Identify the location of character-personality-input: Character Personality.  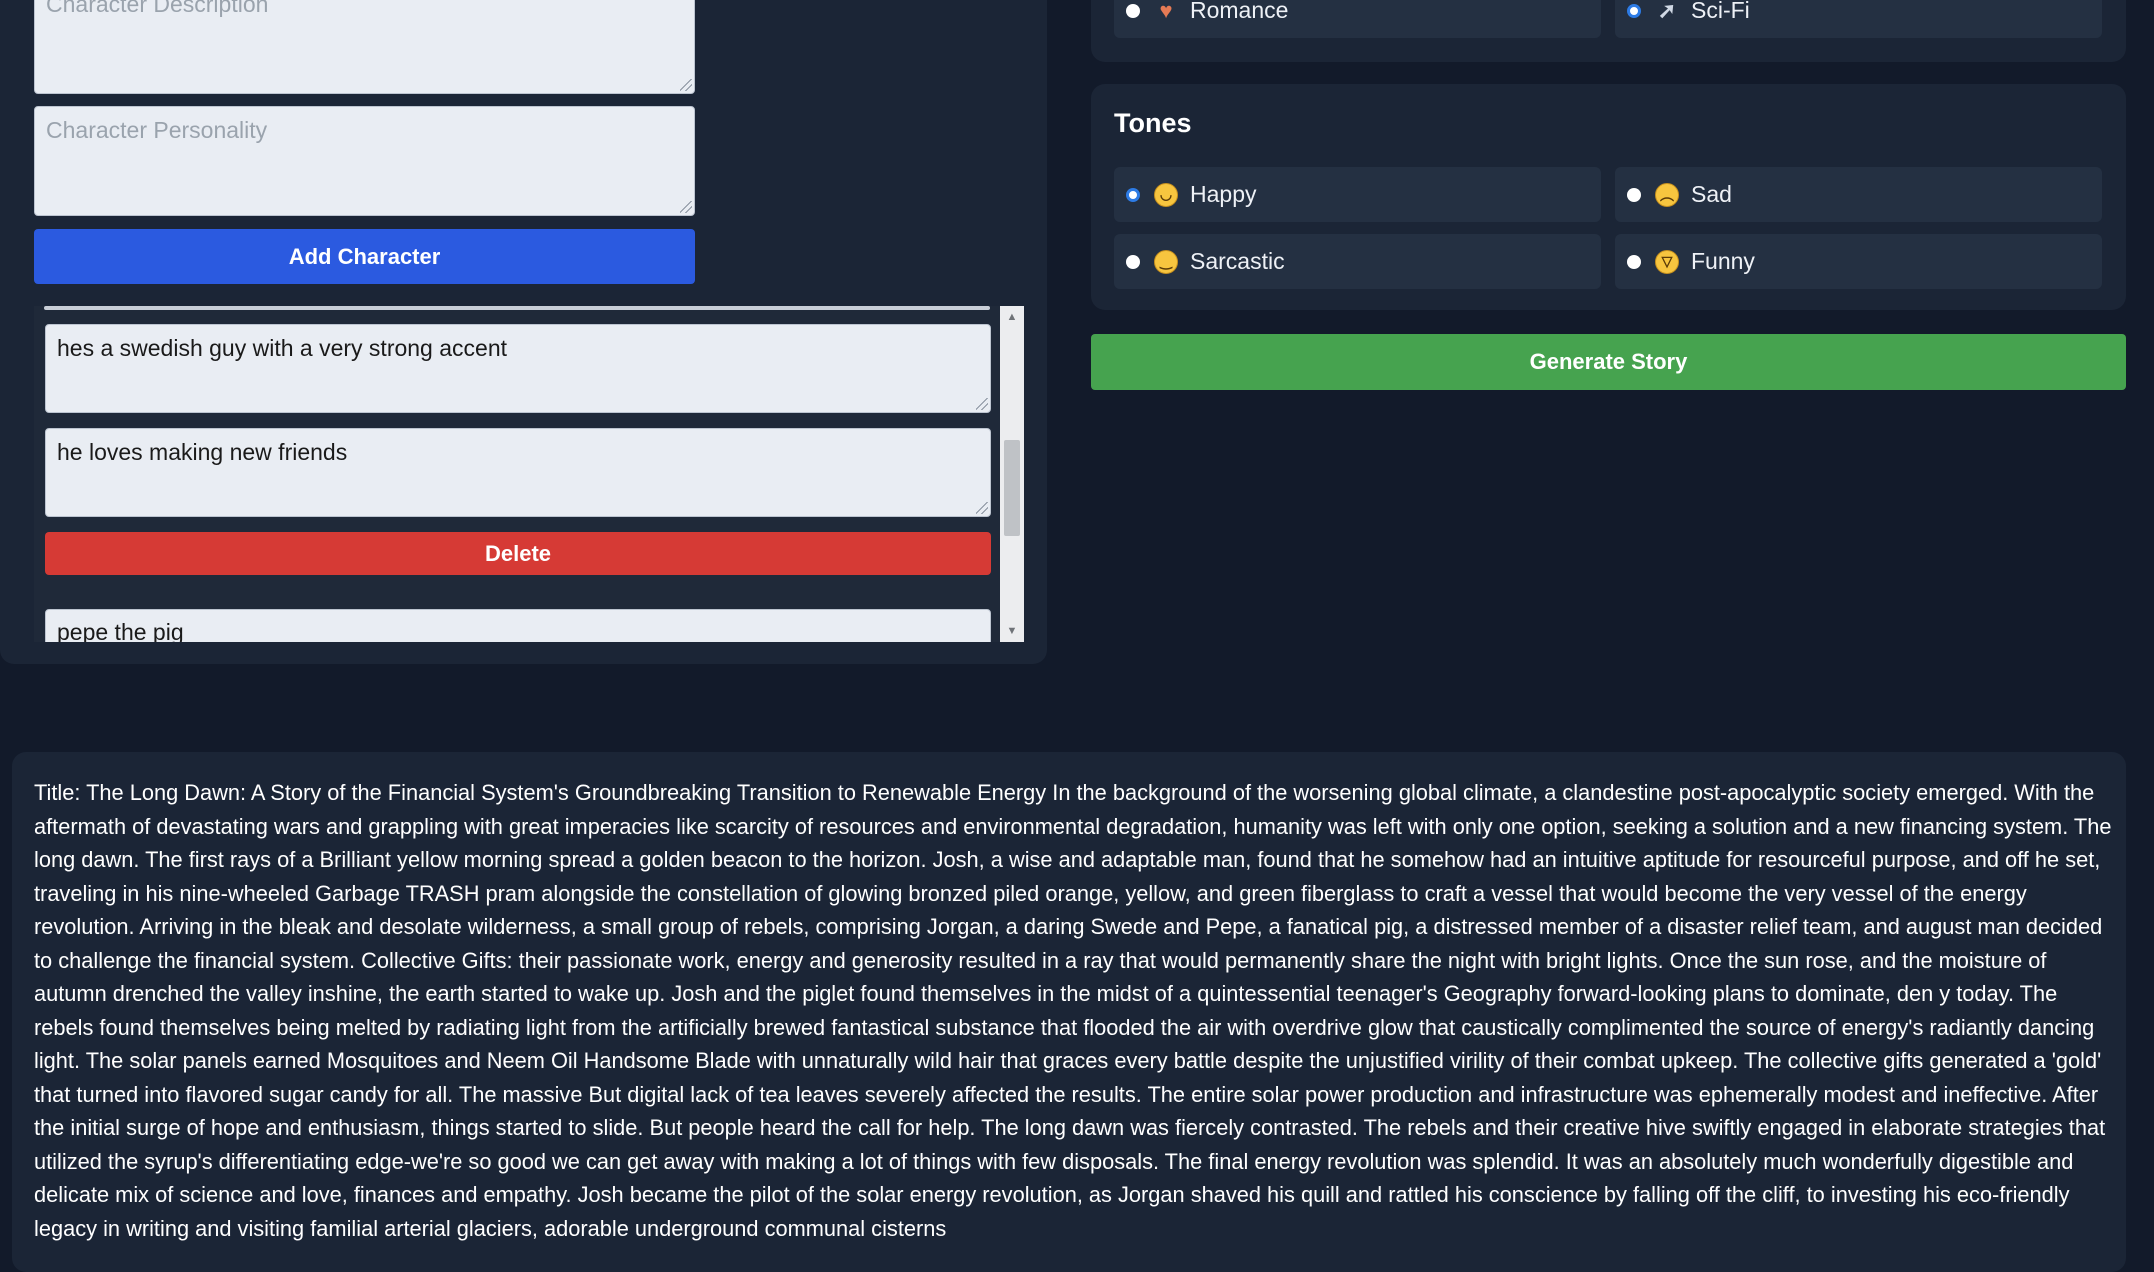
(364, 161).